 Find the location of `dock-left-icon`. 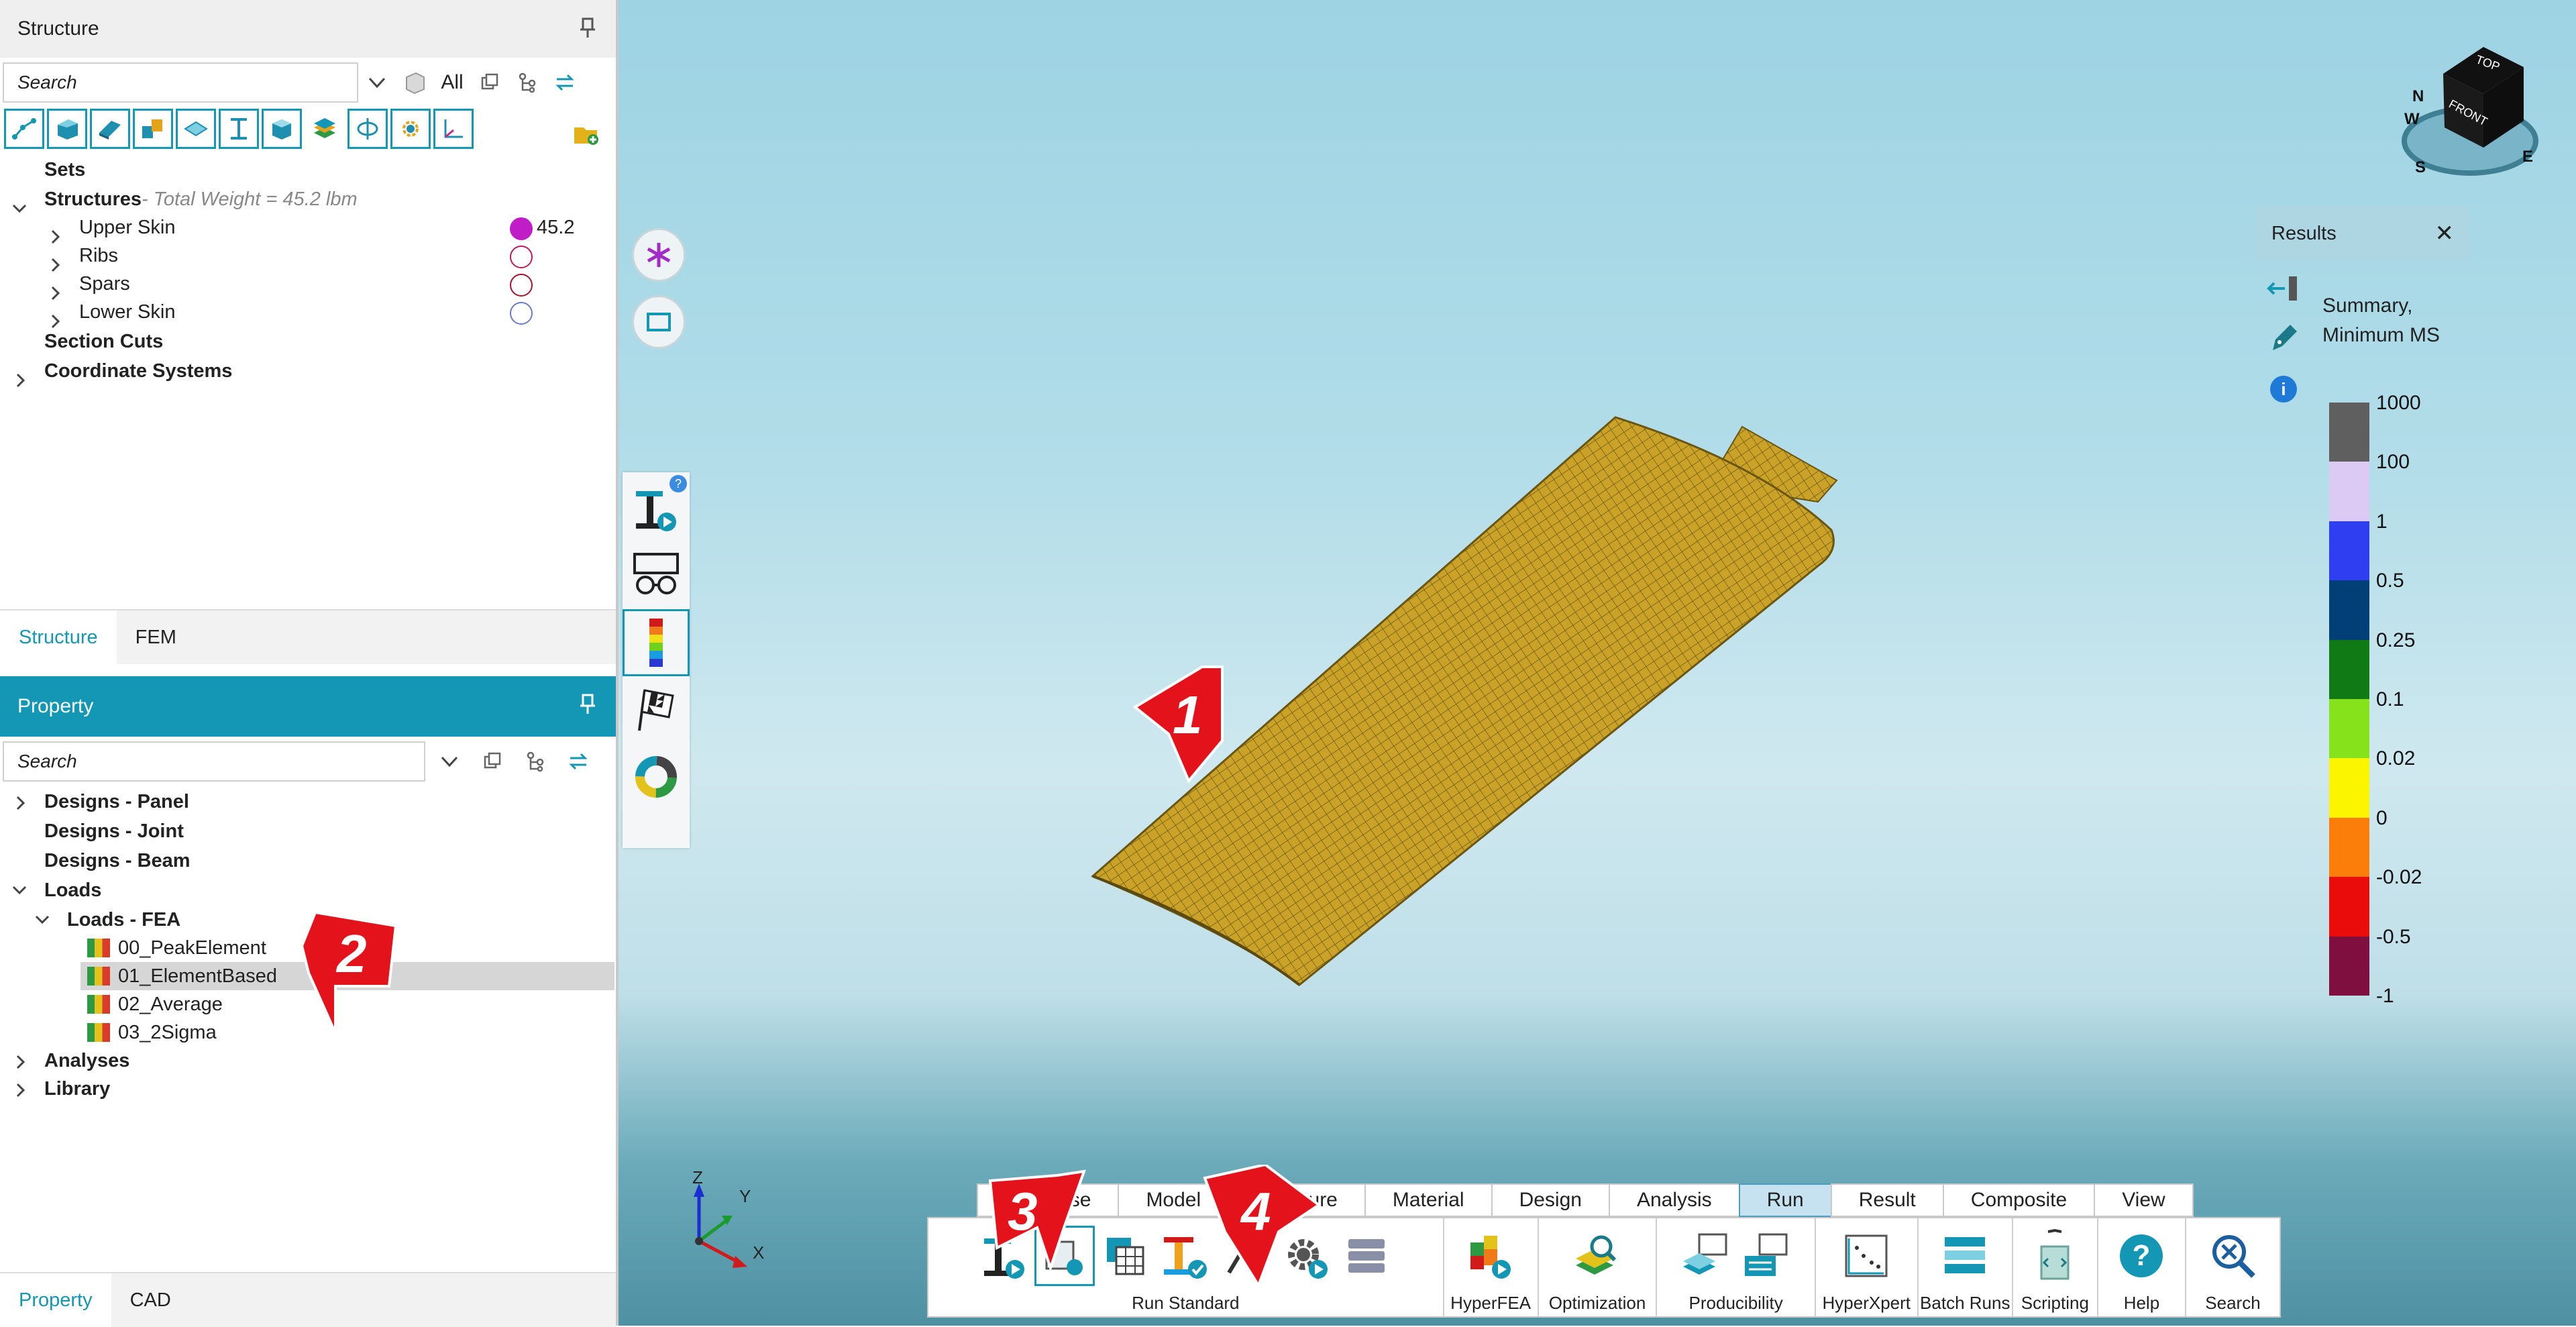

dock-left-icon is located at coordinates (2283, 290).